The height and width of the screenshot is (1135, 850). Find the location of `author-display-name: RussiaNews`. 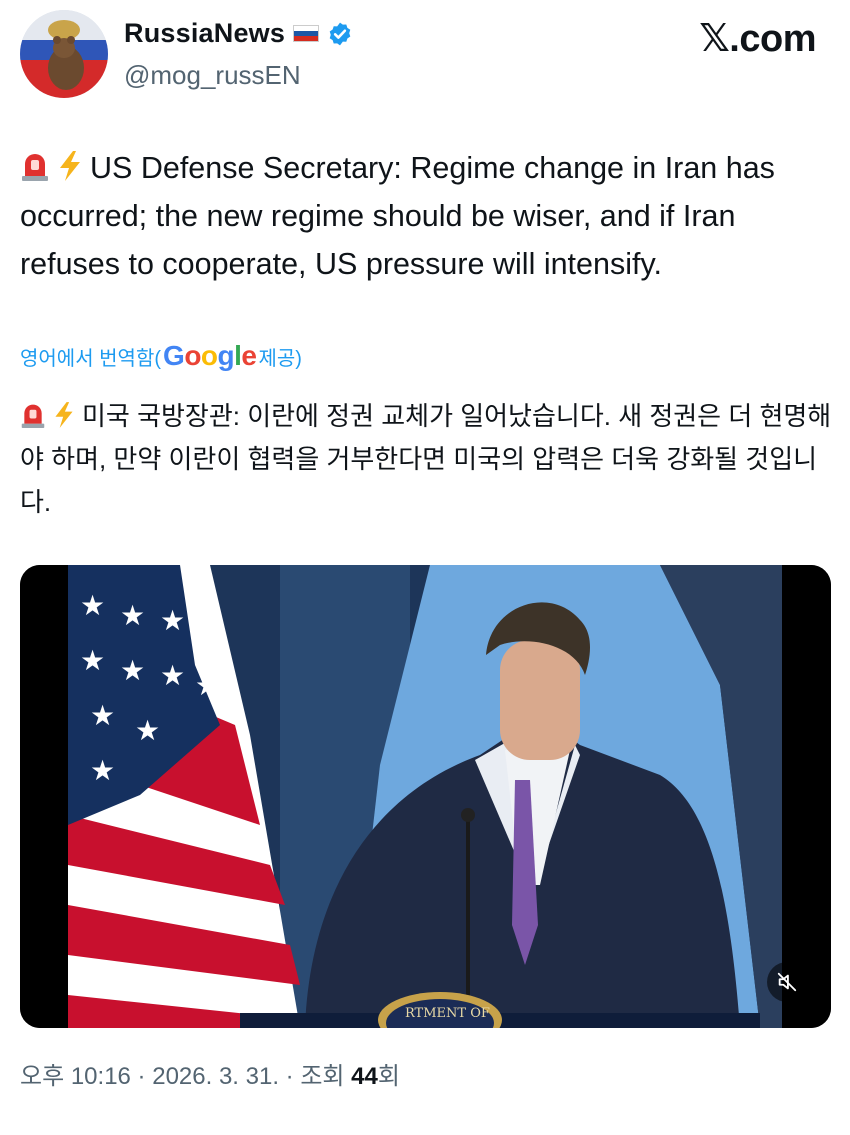

author-display-name: RussiaNews is located at coordinates (204, 33).